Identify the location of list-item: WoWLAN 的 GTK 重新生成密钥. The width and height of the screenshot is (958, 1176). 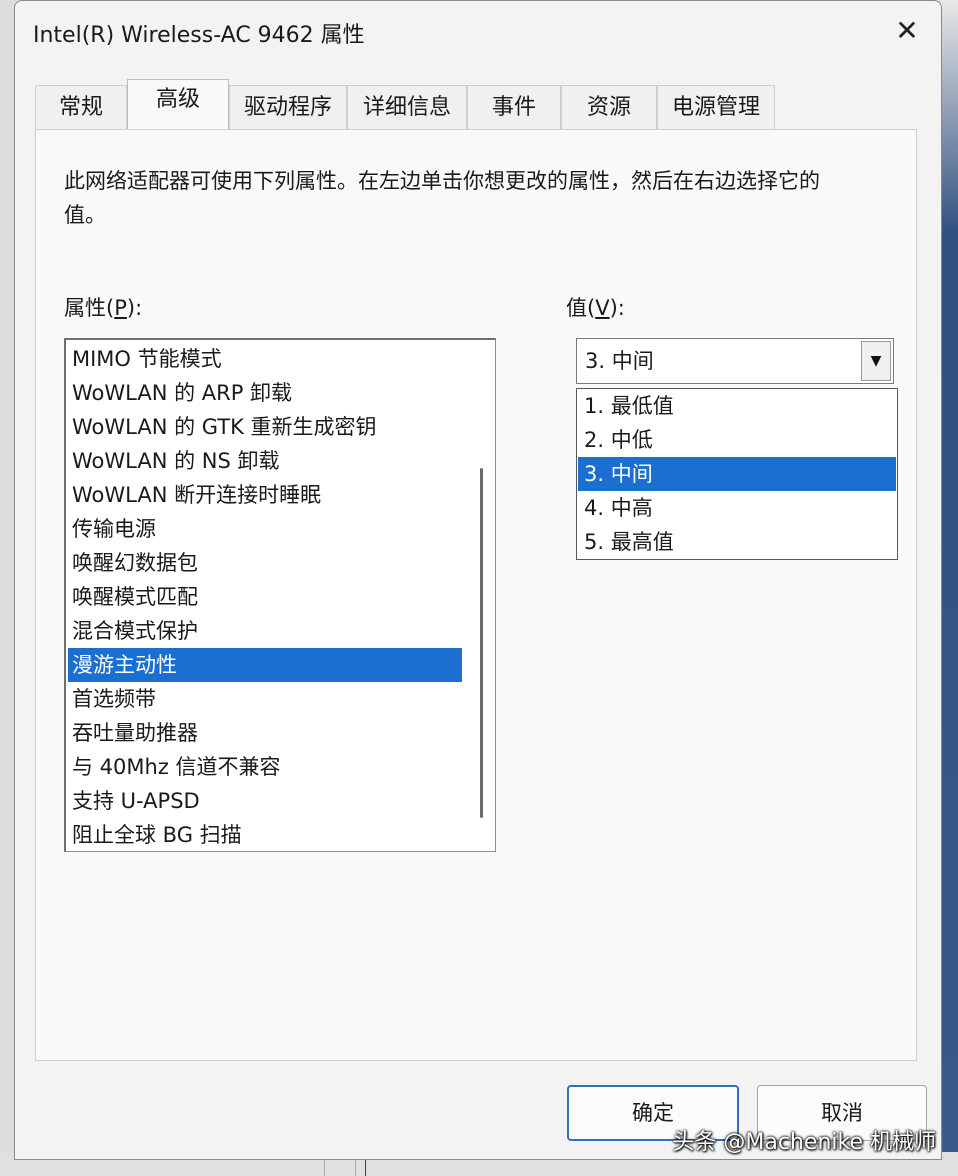
(265, 427).